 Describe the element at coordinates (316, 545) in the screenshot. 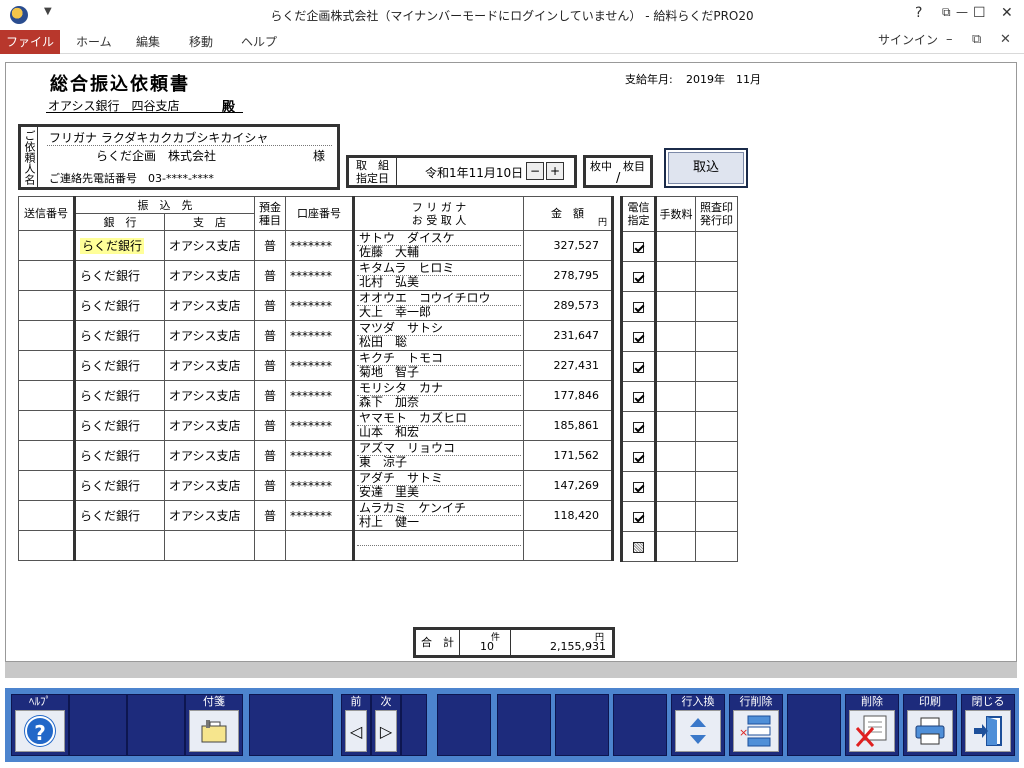

I see `table-row` at that location.